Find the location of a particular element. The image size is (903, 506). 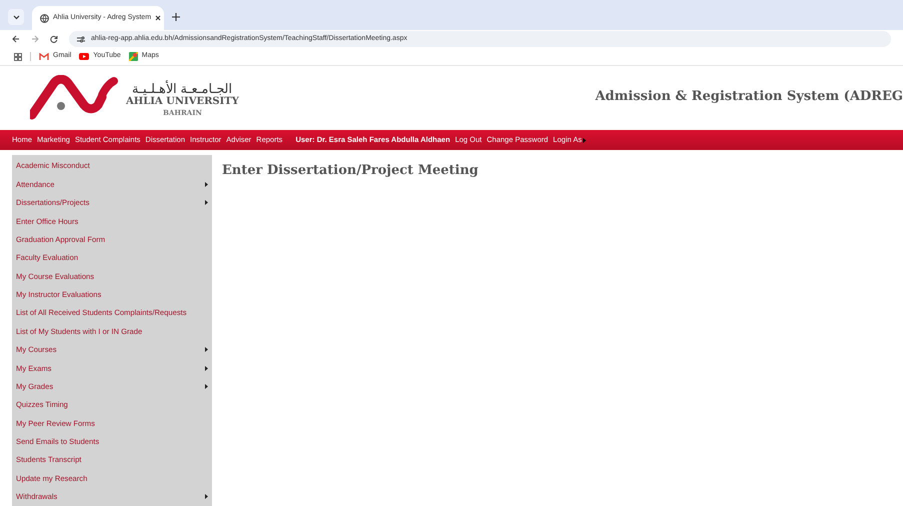

university-name: AHLIA UNIVERSITY is located at coordinates (182, 101).